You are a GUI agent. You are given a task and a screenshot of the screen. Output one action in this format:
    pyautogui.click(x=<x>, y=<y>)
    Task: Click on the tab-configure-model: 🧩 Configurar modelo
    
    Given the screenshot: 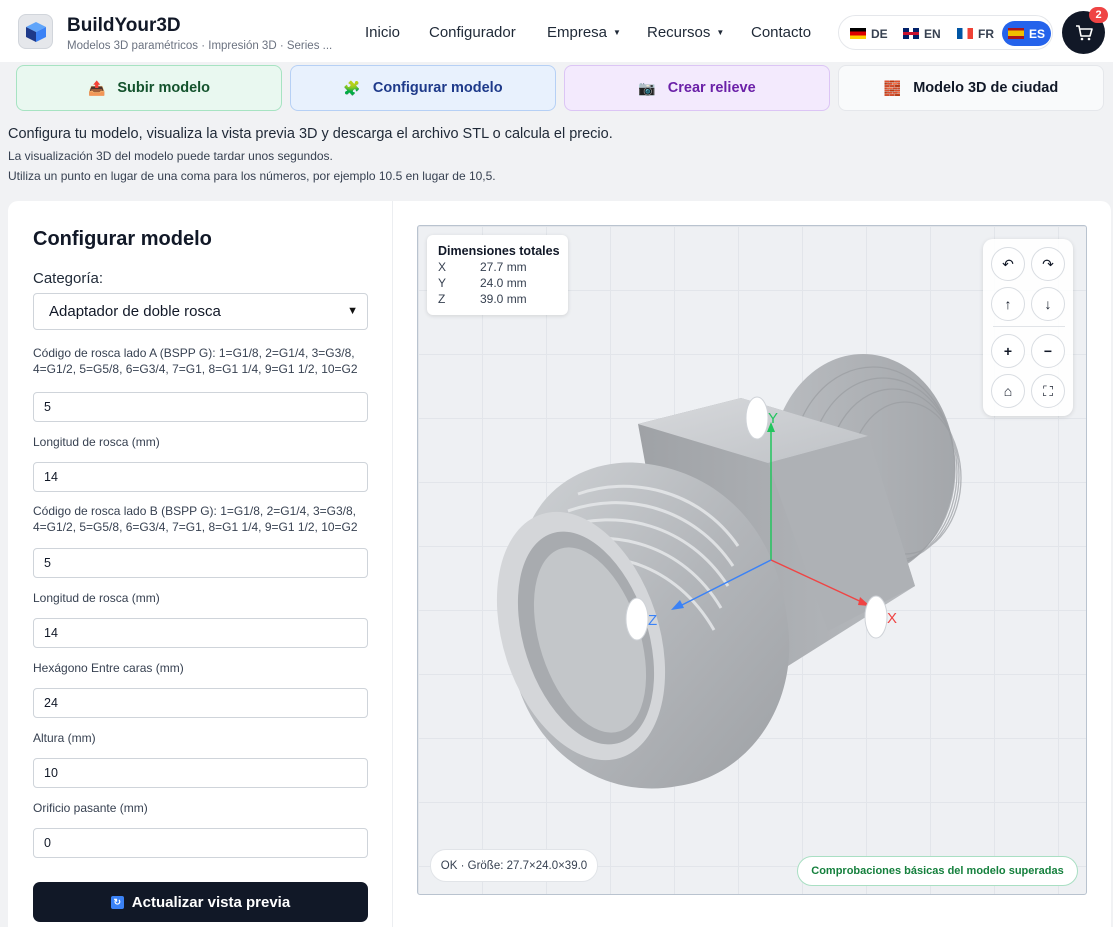 What is the action you would take?
    pyautogui.click(x=423, y=88)
    